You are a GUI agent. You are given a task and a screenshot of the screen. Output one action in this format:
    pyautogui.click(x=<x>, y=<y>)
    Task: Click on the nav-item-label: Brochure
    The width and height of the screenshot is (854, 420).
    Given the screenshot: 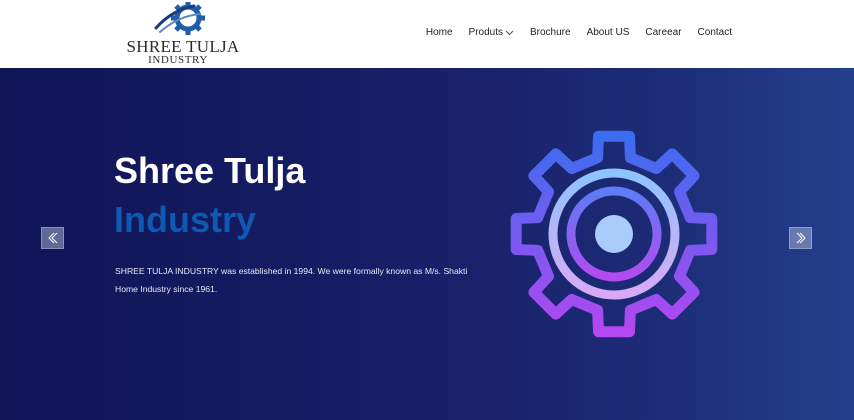 What is the action you would take?
    pyautogui.click(x=550, y=32)
    